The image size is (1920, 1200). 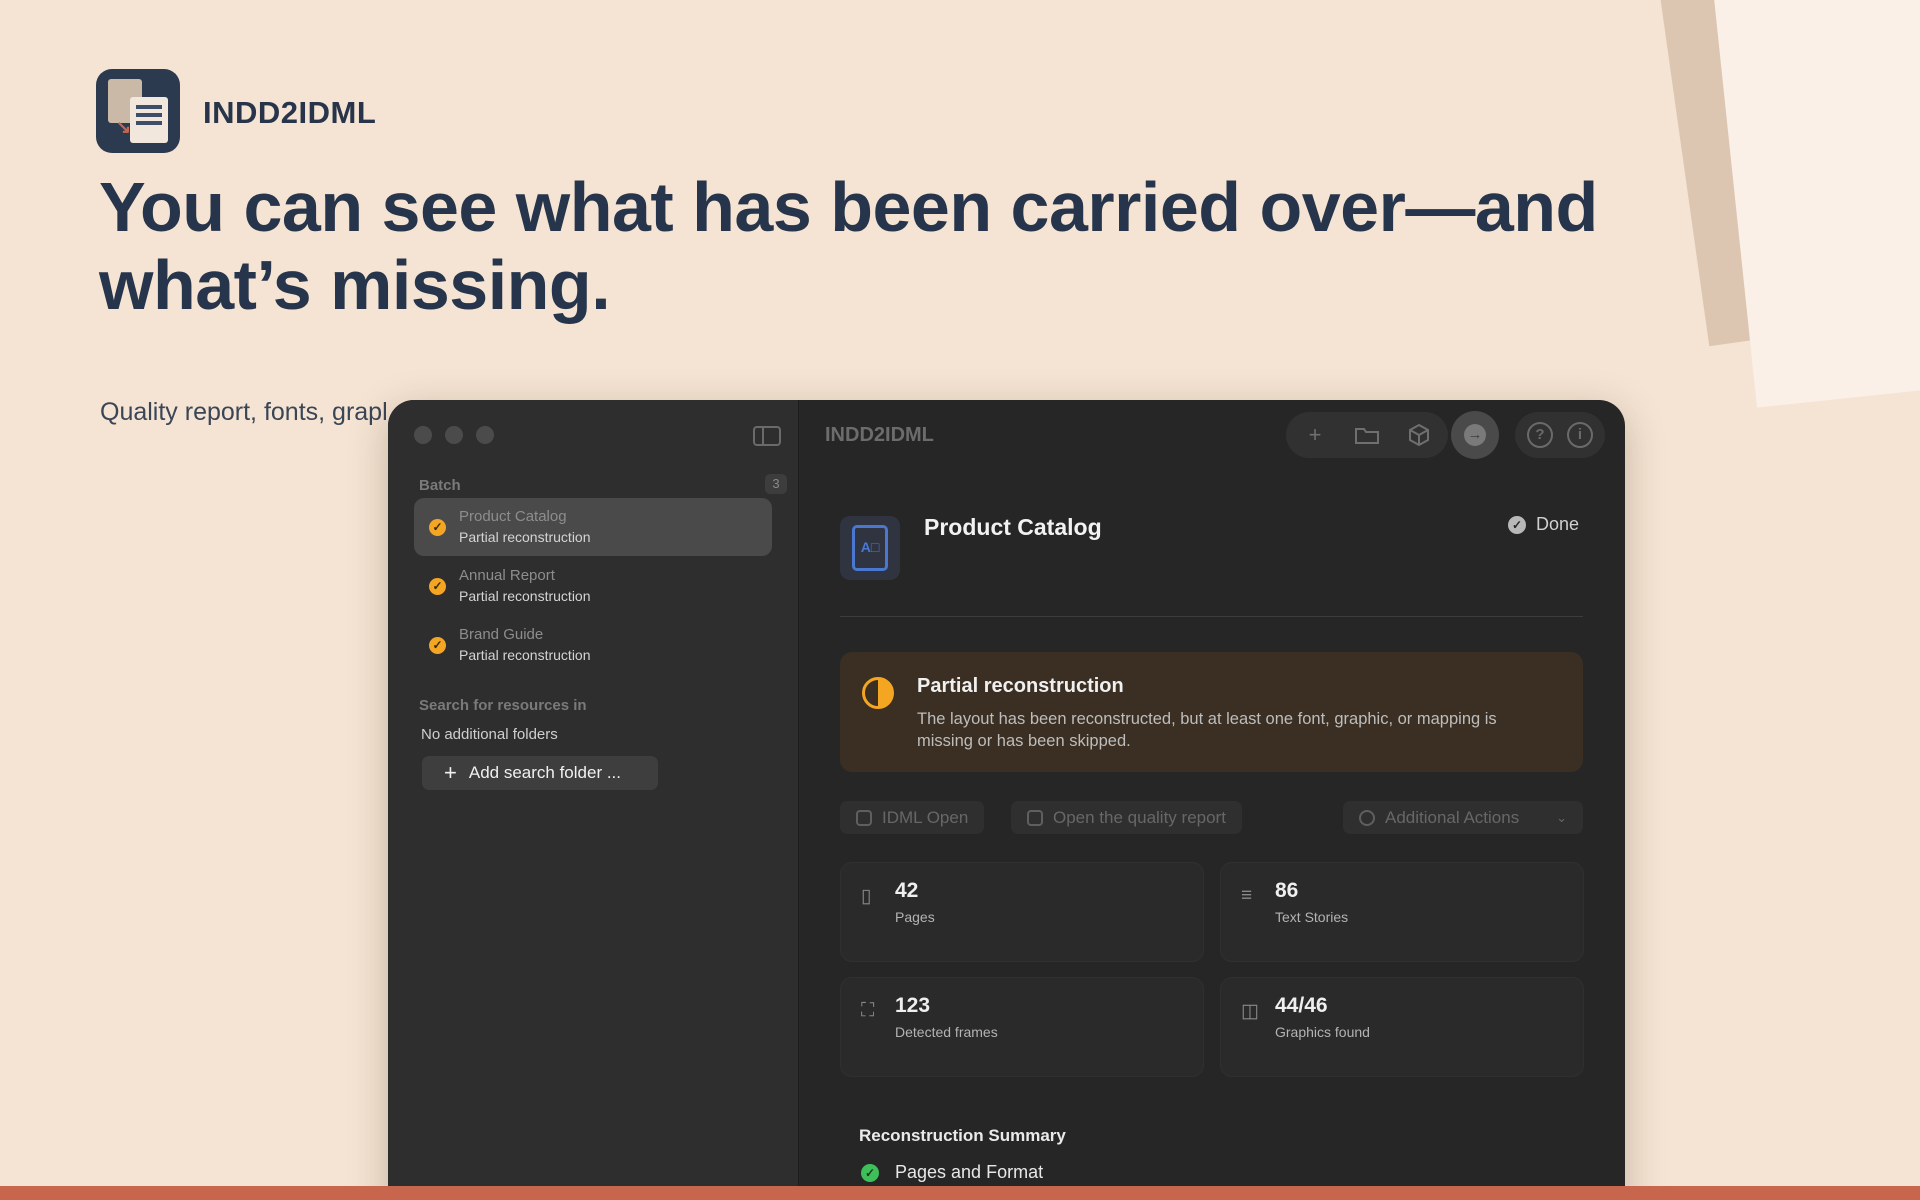 What do you see at coordinates (1287, 890) in the screenshot?
I see `stat-value: 86` at bounding box center [1287, 890].